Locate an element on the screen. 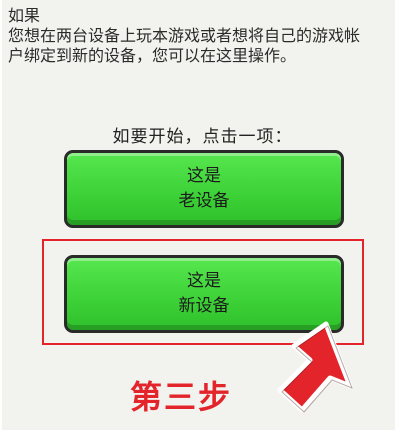 This screenshot has width=405, height=438. step-label: 第三步 is located at coordinates (181, 397).